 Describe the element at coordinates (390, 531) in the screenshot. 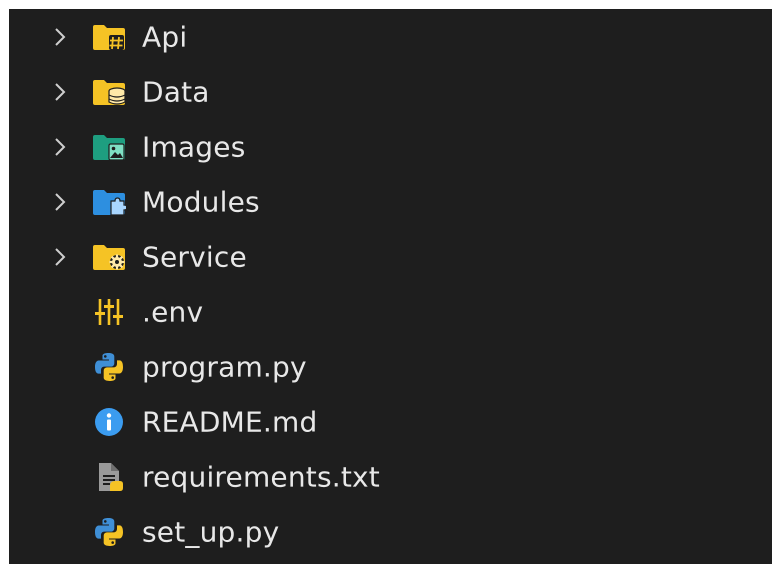

I see `file-set-up-py: set_up.py` at that location.